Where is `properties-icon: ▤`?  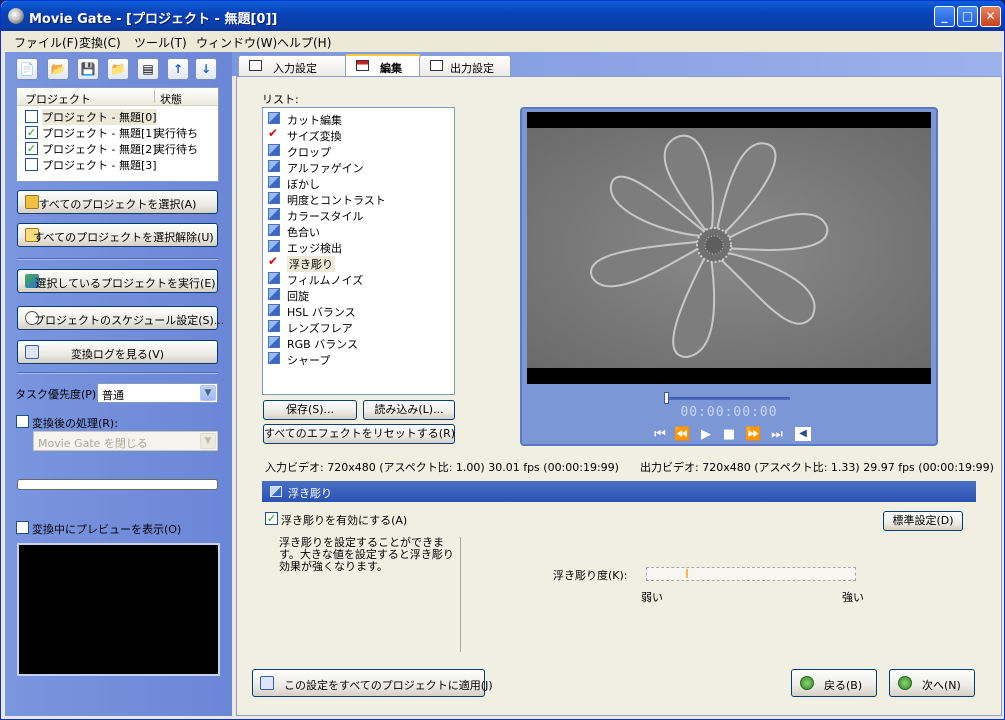 properties-icon: ▤ is located at coordinates (148, 69).